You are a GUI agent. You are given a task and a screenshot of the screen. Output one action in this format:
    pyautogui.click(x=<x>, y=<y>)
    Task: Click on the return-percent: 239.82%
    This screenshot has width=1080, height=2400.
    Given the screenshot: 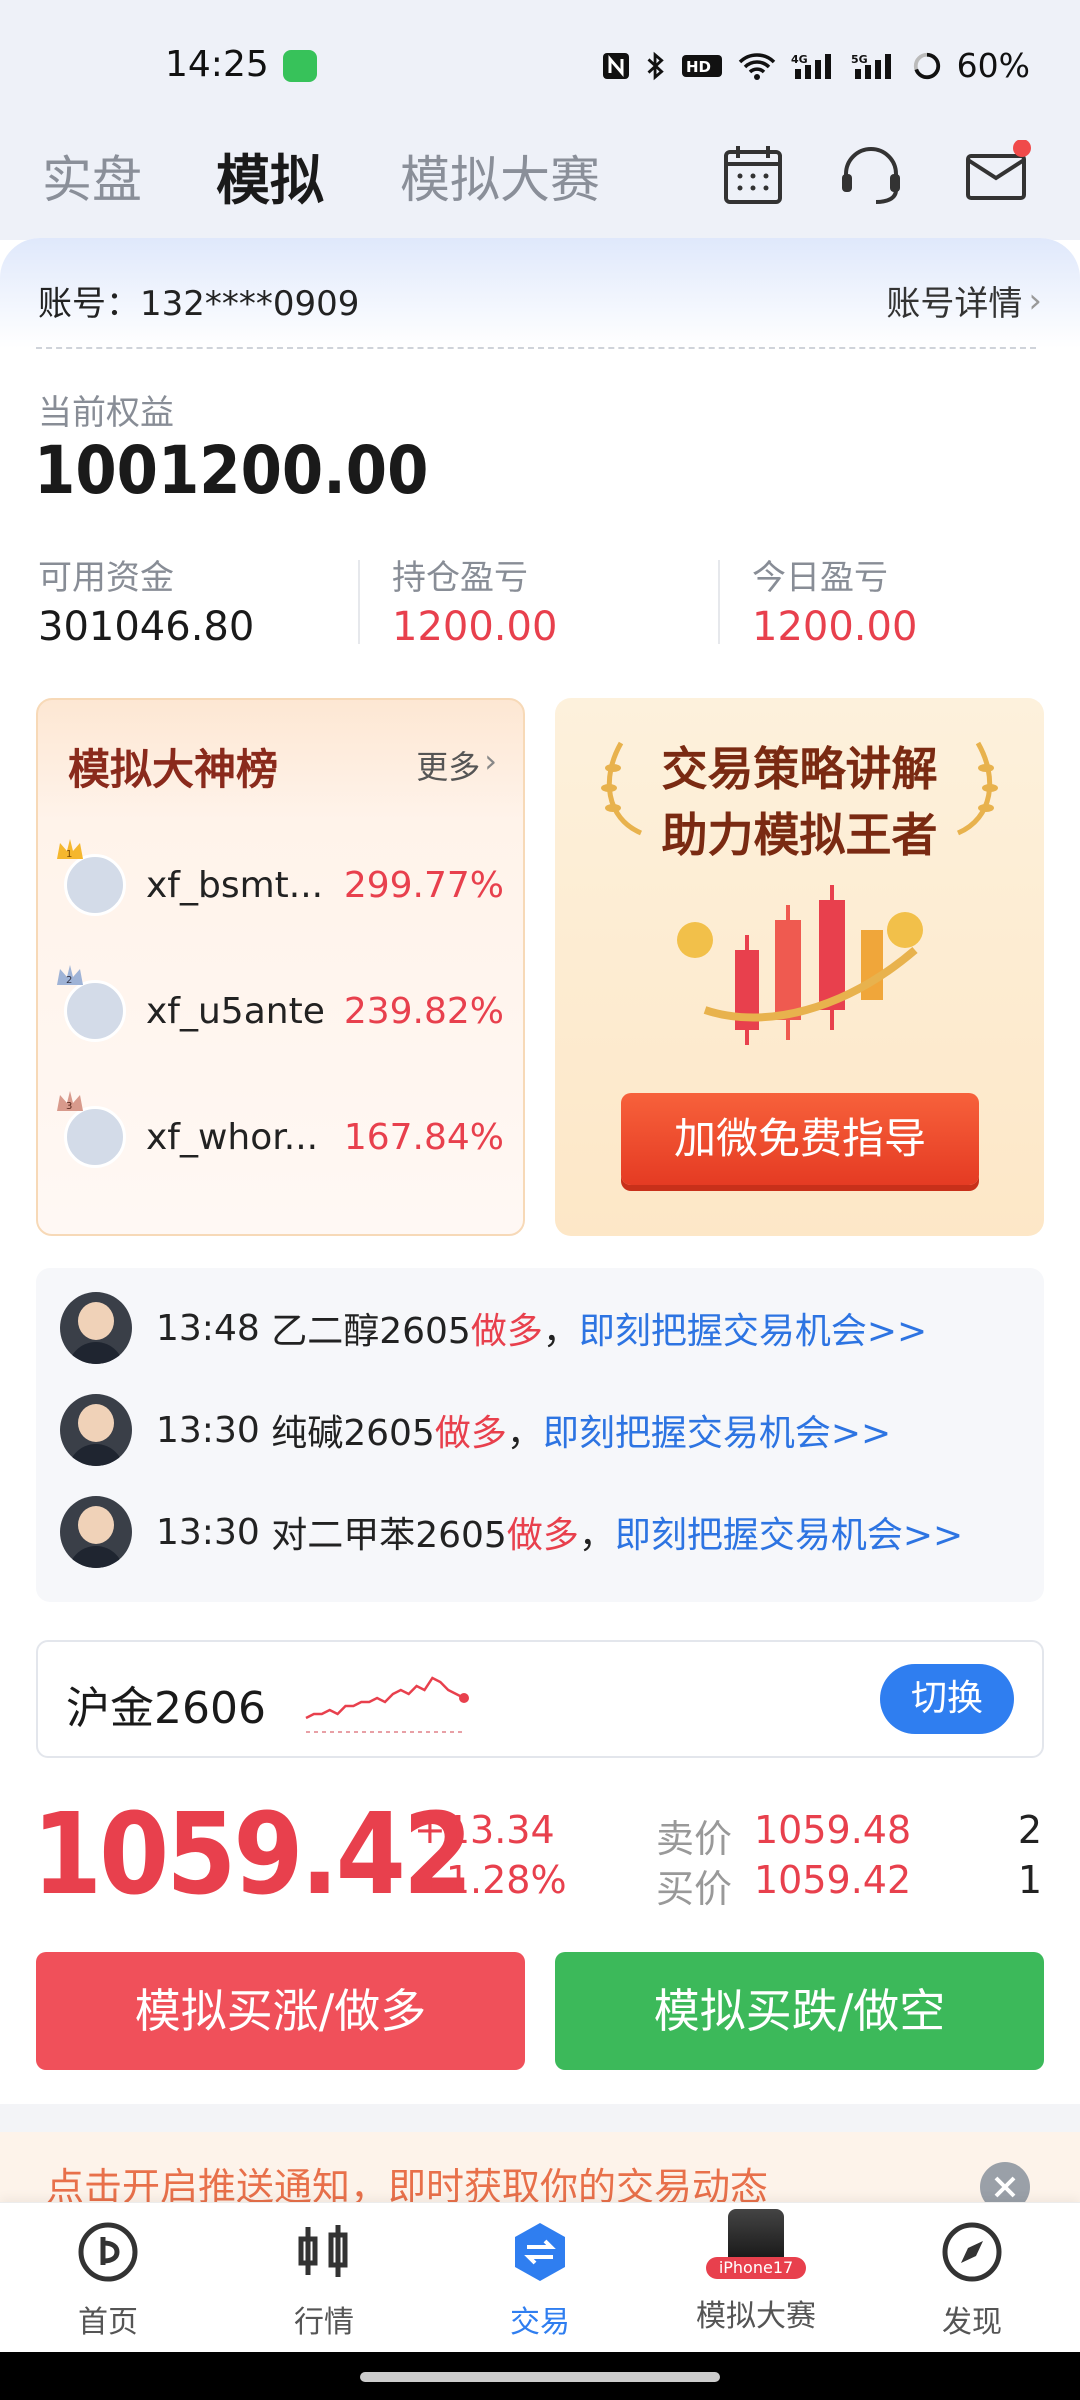 What is the action you would take?
    pyautogui.click(x=423, y=1011)
    